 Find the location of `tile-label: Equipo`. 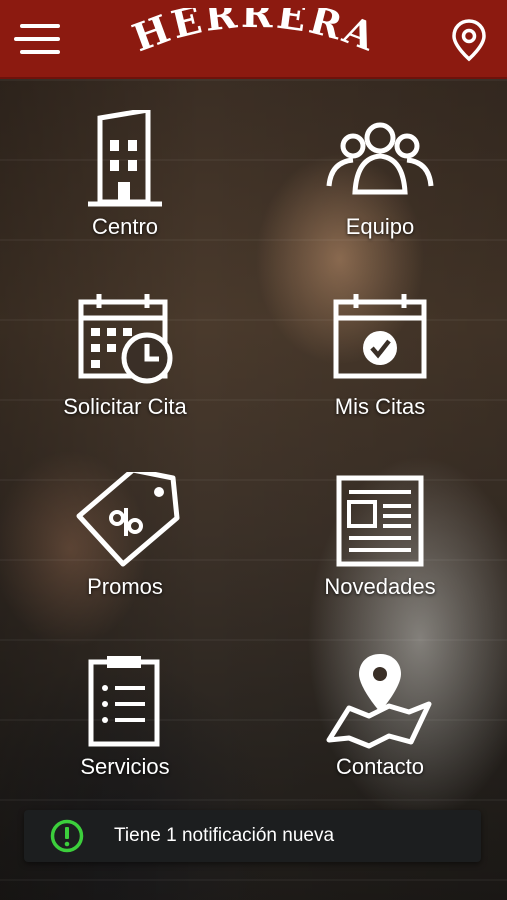

tile-label: Equipo is located at coordinates (380, 226).